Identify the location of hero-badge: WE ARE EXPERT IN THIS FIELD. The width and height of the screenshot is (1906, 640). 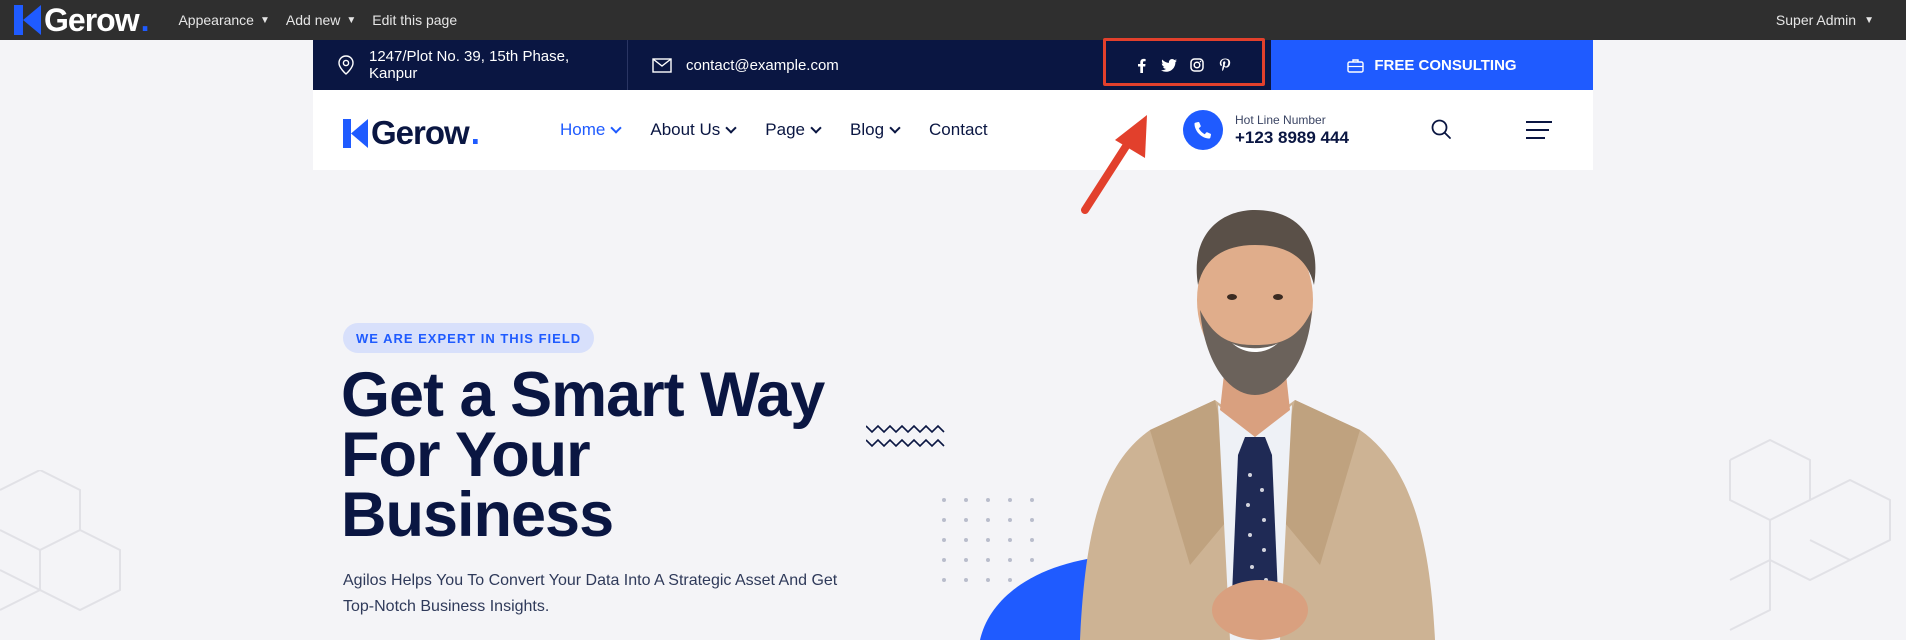
(469, 338).